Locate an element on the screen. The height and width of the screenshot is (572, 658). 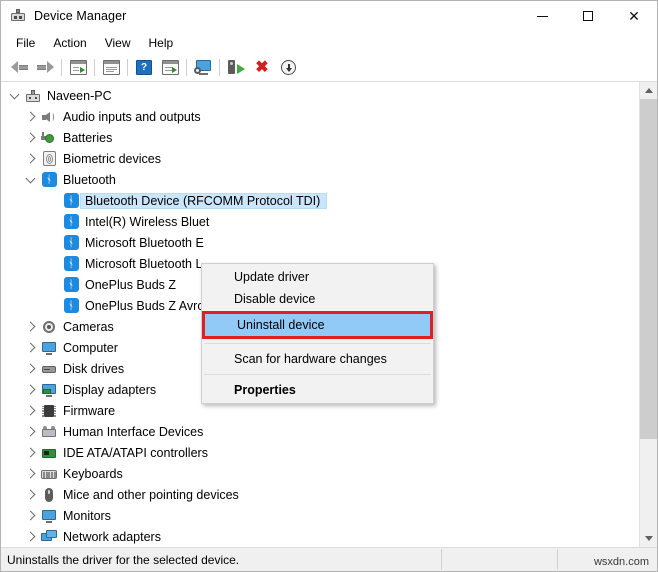
firmware-chip-icon is located at coordinates (49, 411).